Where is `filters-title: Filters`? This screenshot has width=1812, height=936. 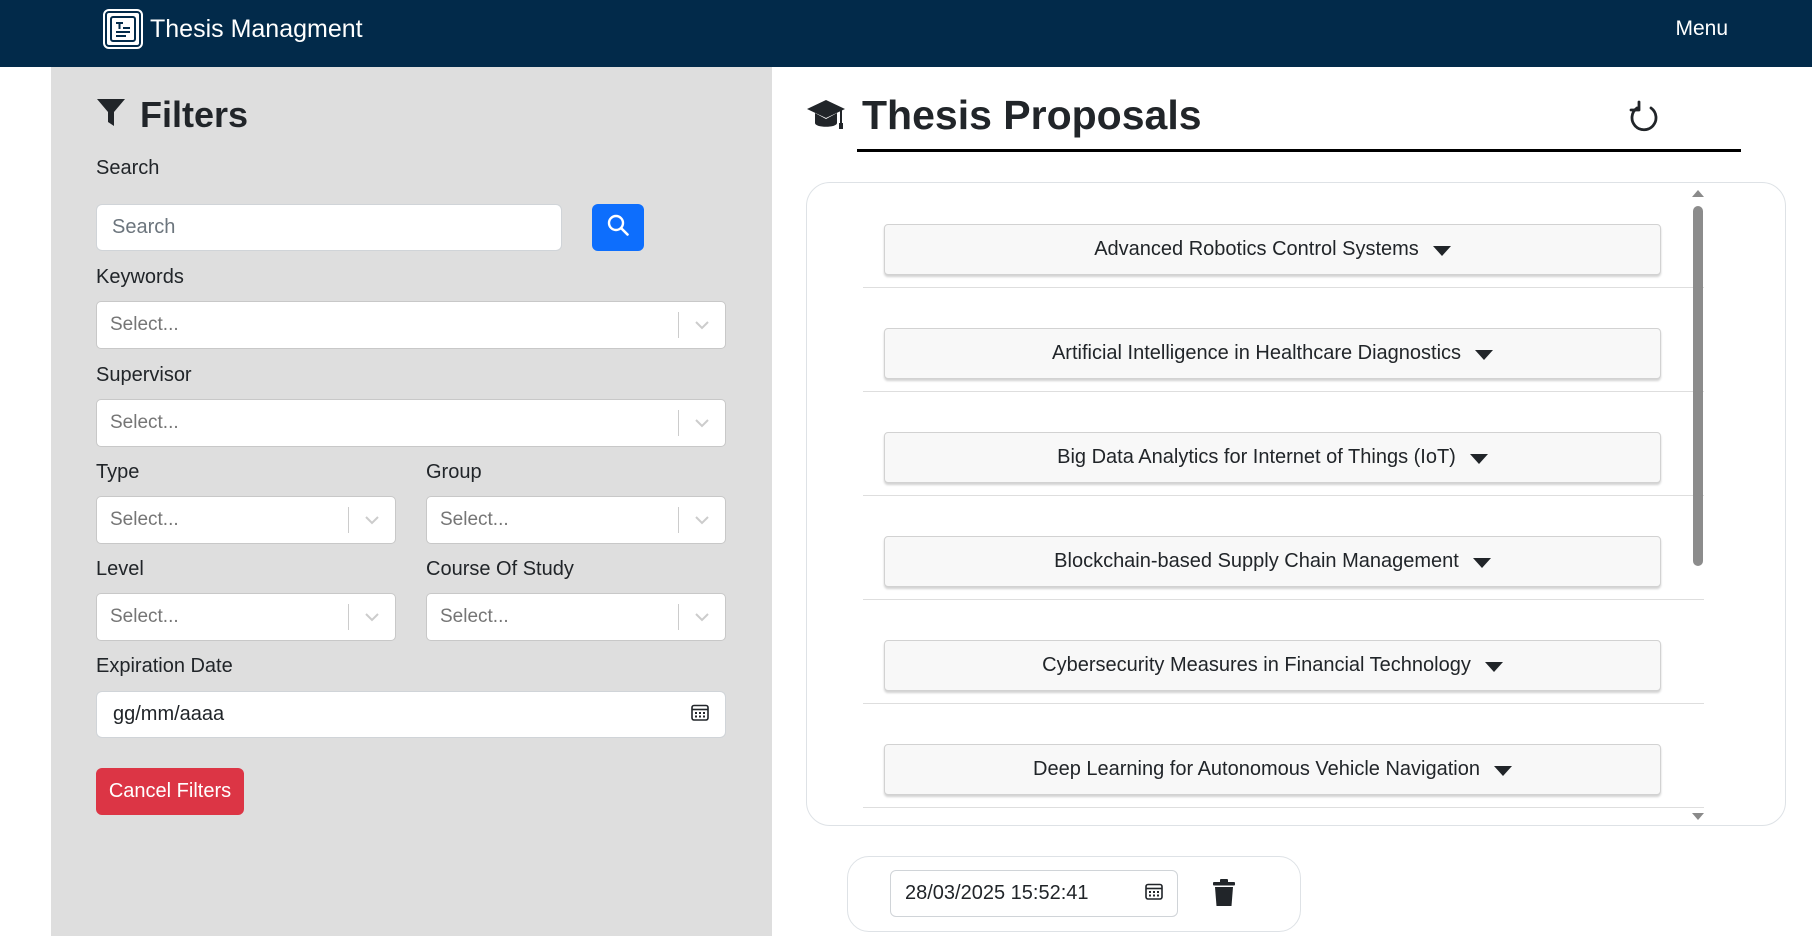 filters-title: Filters is located at coordinates (194, 114).